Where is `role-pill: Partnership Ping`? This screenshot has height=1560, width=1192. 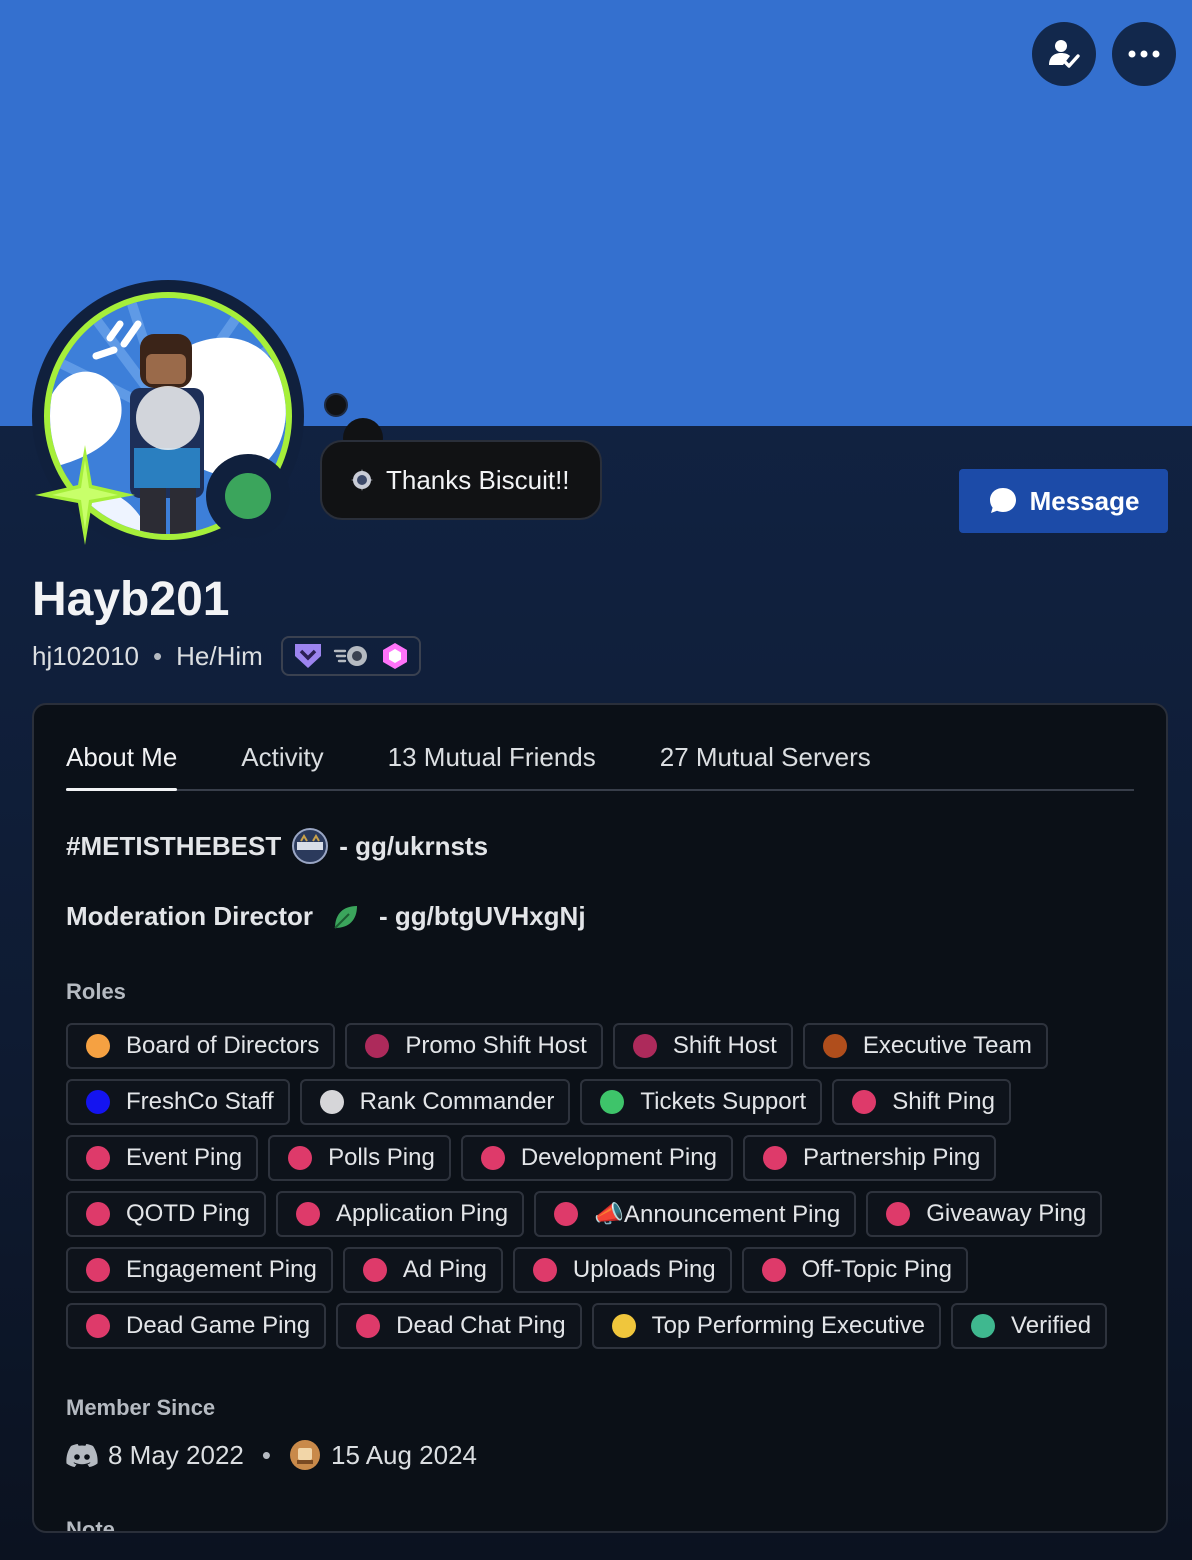
role-pill: Partnership Ping is located at coordinates (869, 1158).